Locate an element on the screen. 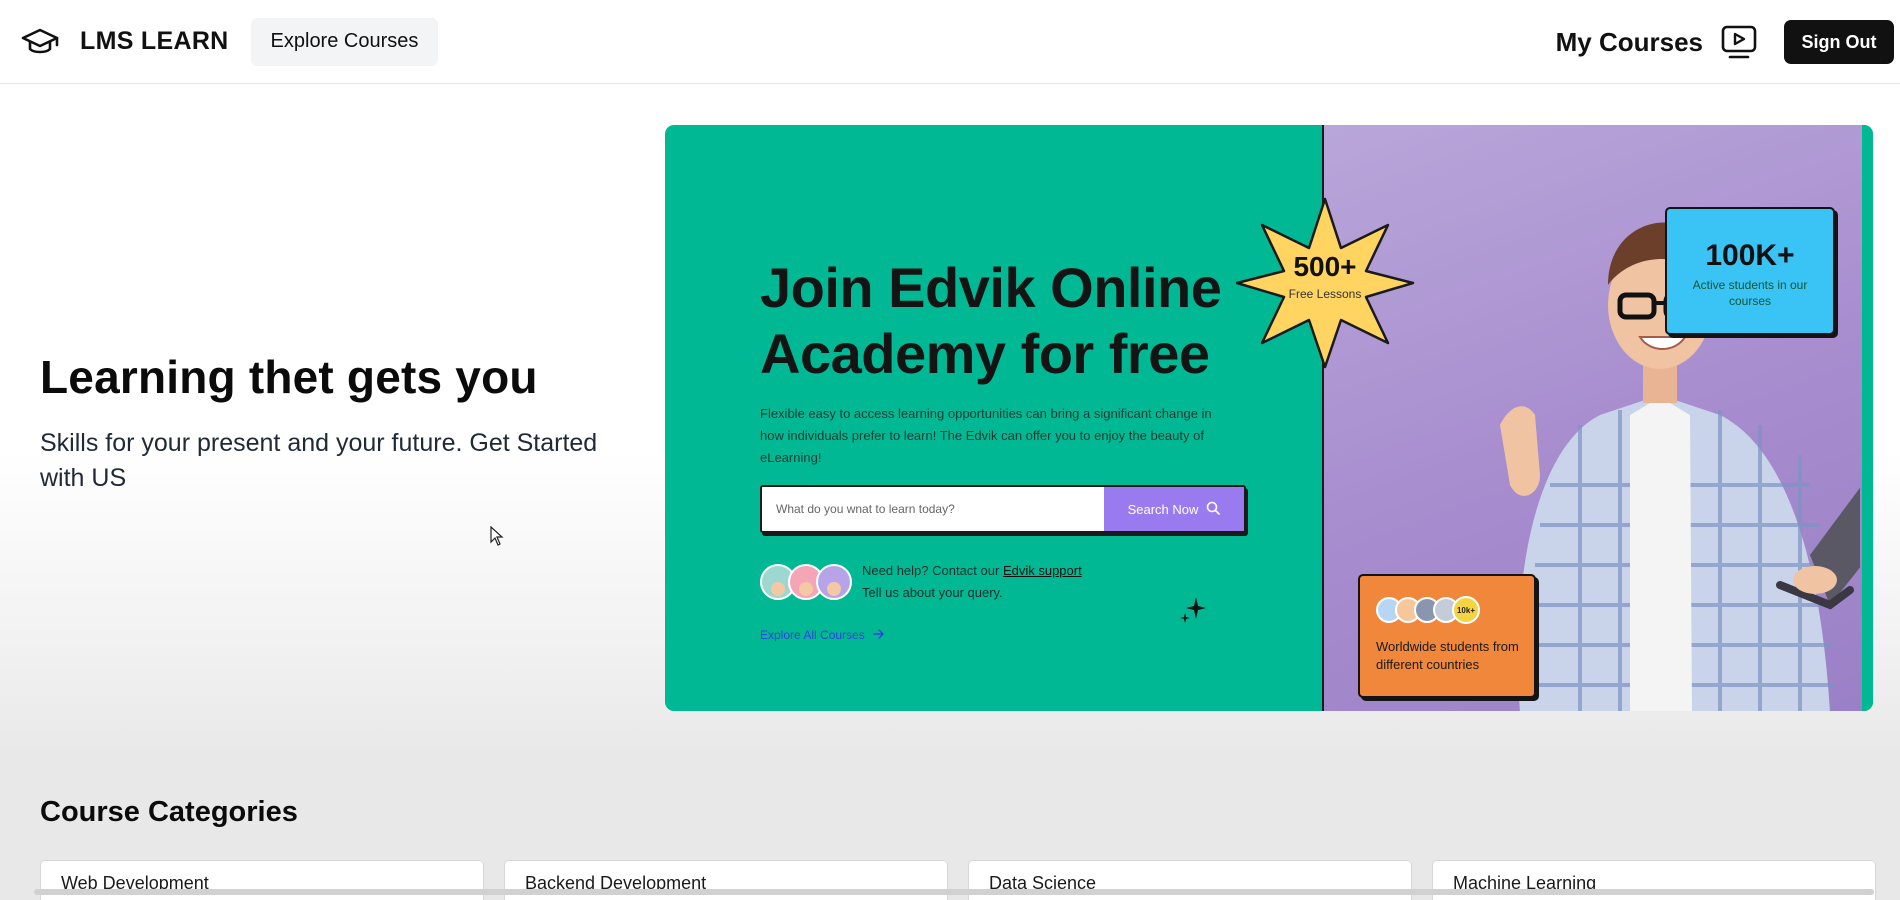  free-lessons-badge: 500+ Free Lessons is located at coordinates (1325, 276).